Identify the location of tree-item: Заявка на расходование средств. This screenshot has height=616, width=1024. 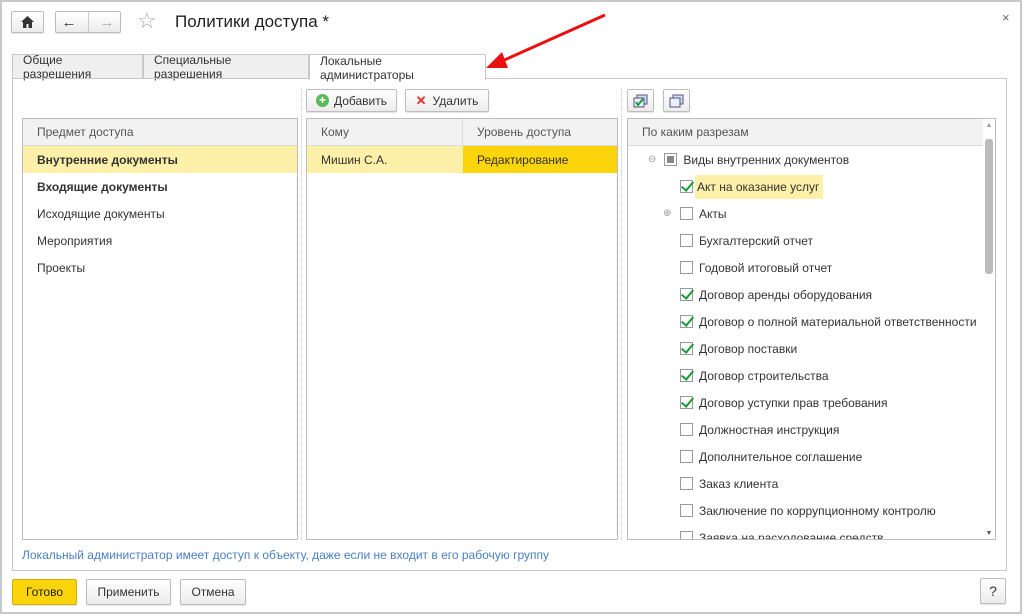
(811, 532).